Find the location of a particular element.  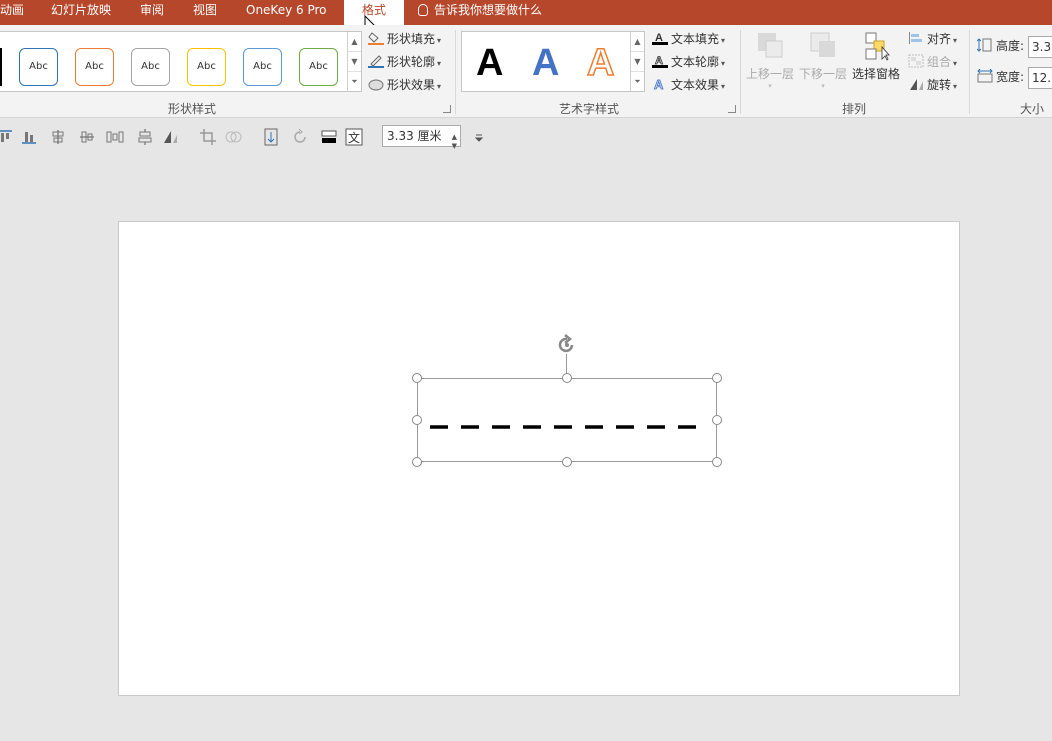

gallery-item-partial is located at coordinates (1, 67).